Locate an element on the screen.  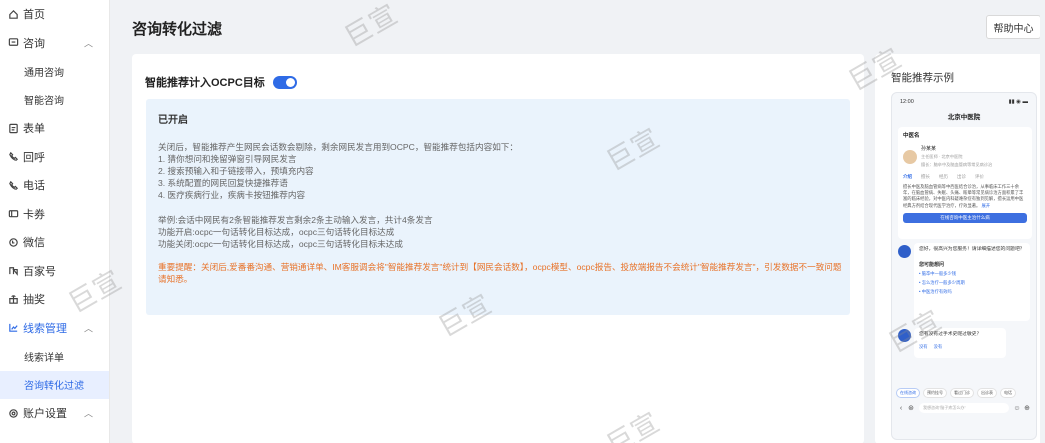
ocpc-toggle-switch is located at coordinates (284, 82).